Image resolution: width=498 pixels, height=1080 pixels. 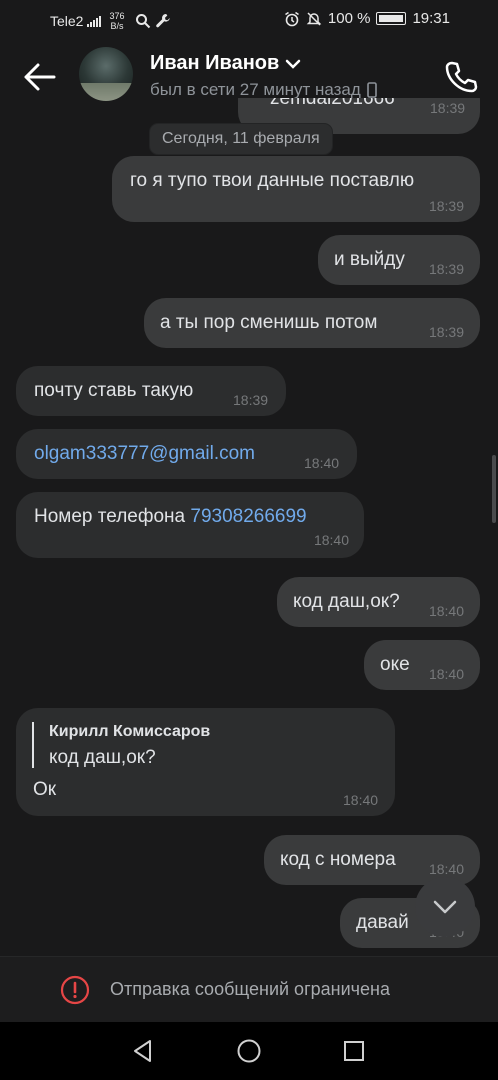 I want to click on message-bubble: почту ставь такую 18:39, so click(x=151, y=391).